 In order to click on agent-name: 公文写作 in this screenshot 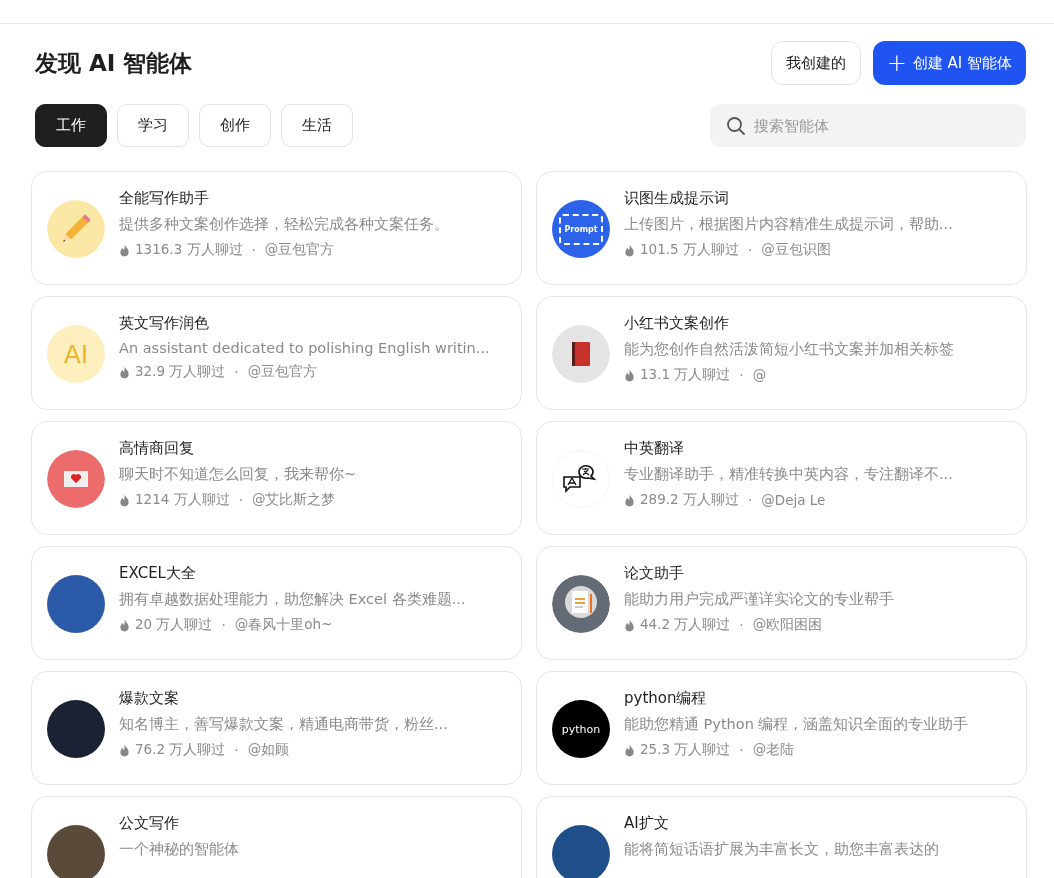, I will do `click(149, 823)`.